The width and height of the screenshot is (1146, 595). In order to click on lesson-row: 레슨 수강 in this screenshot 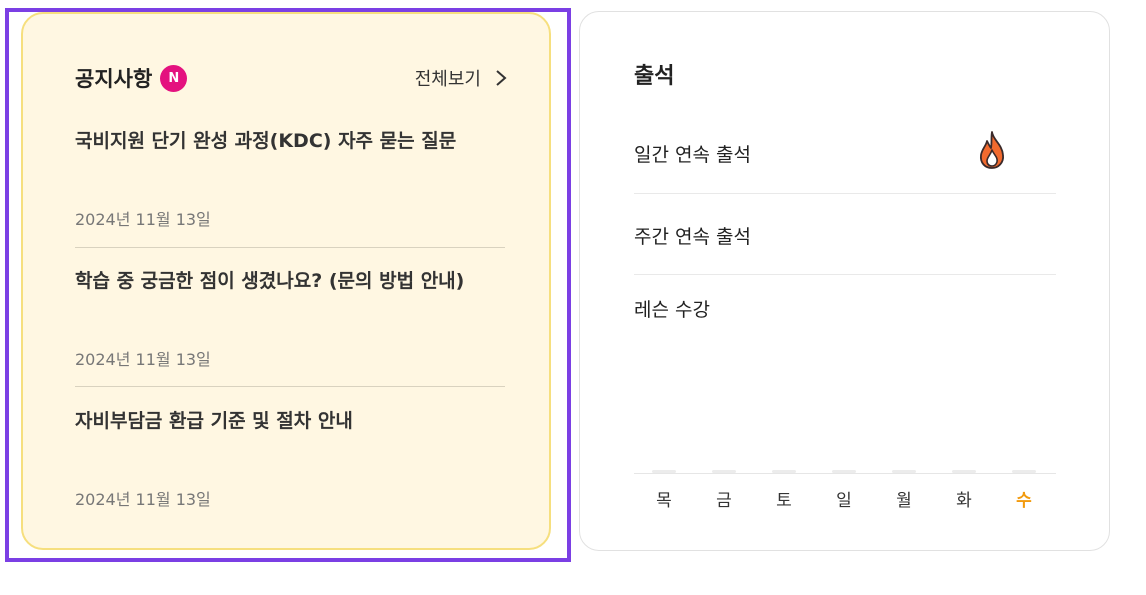, I will do `click(845, 316)`.